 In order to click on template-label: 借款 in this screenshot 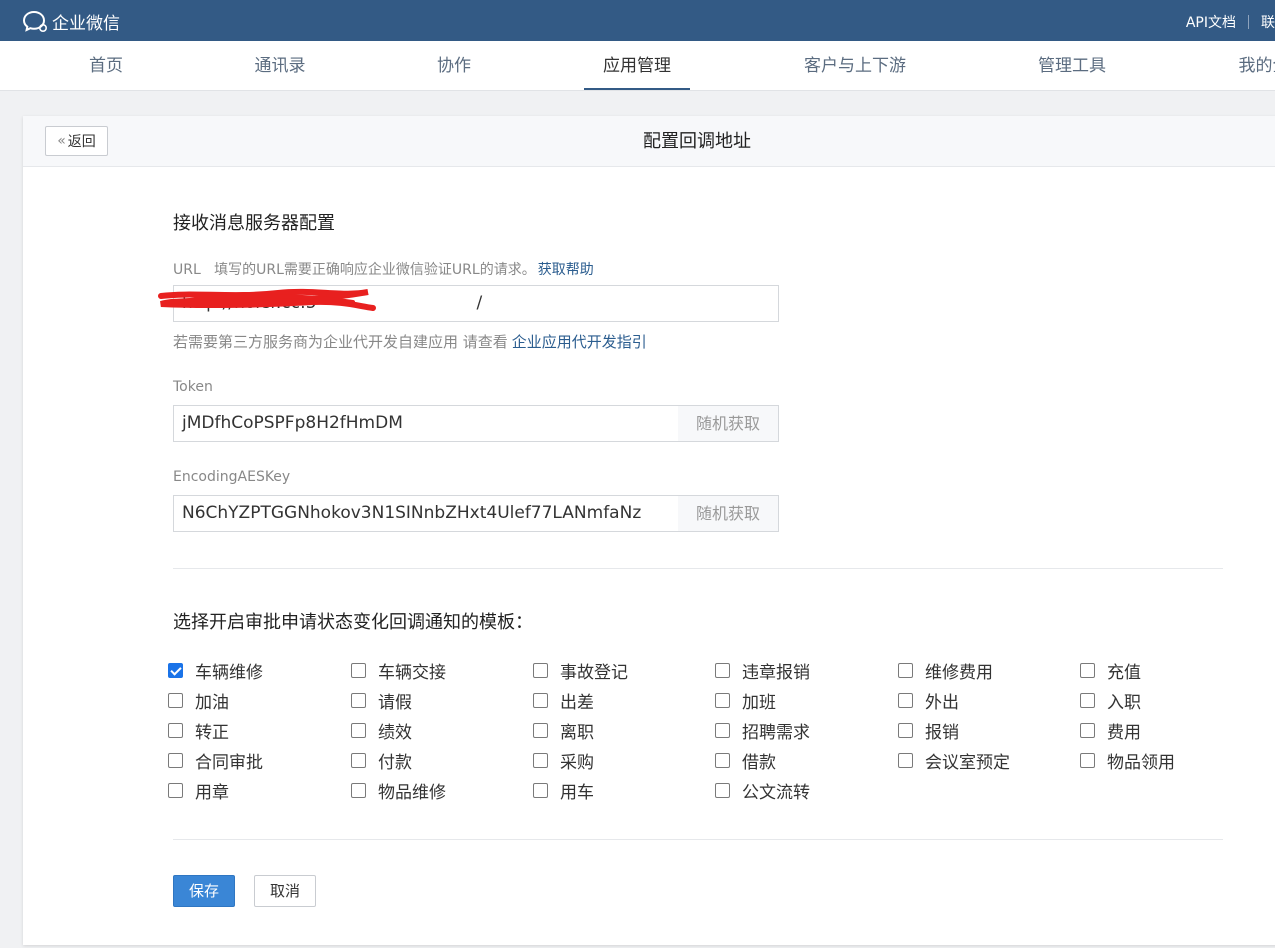, I will do `click(759, 762)`.